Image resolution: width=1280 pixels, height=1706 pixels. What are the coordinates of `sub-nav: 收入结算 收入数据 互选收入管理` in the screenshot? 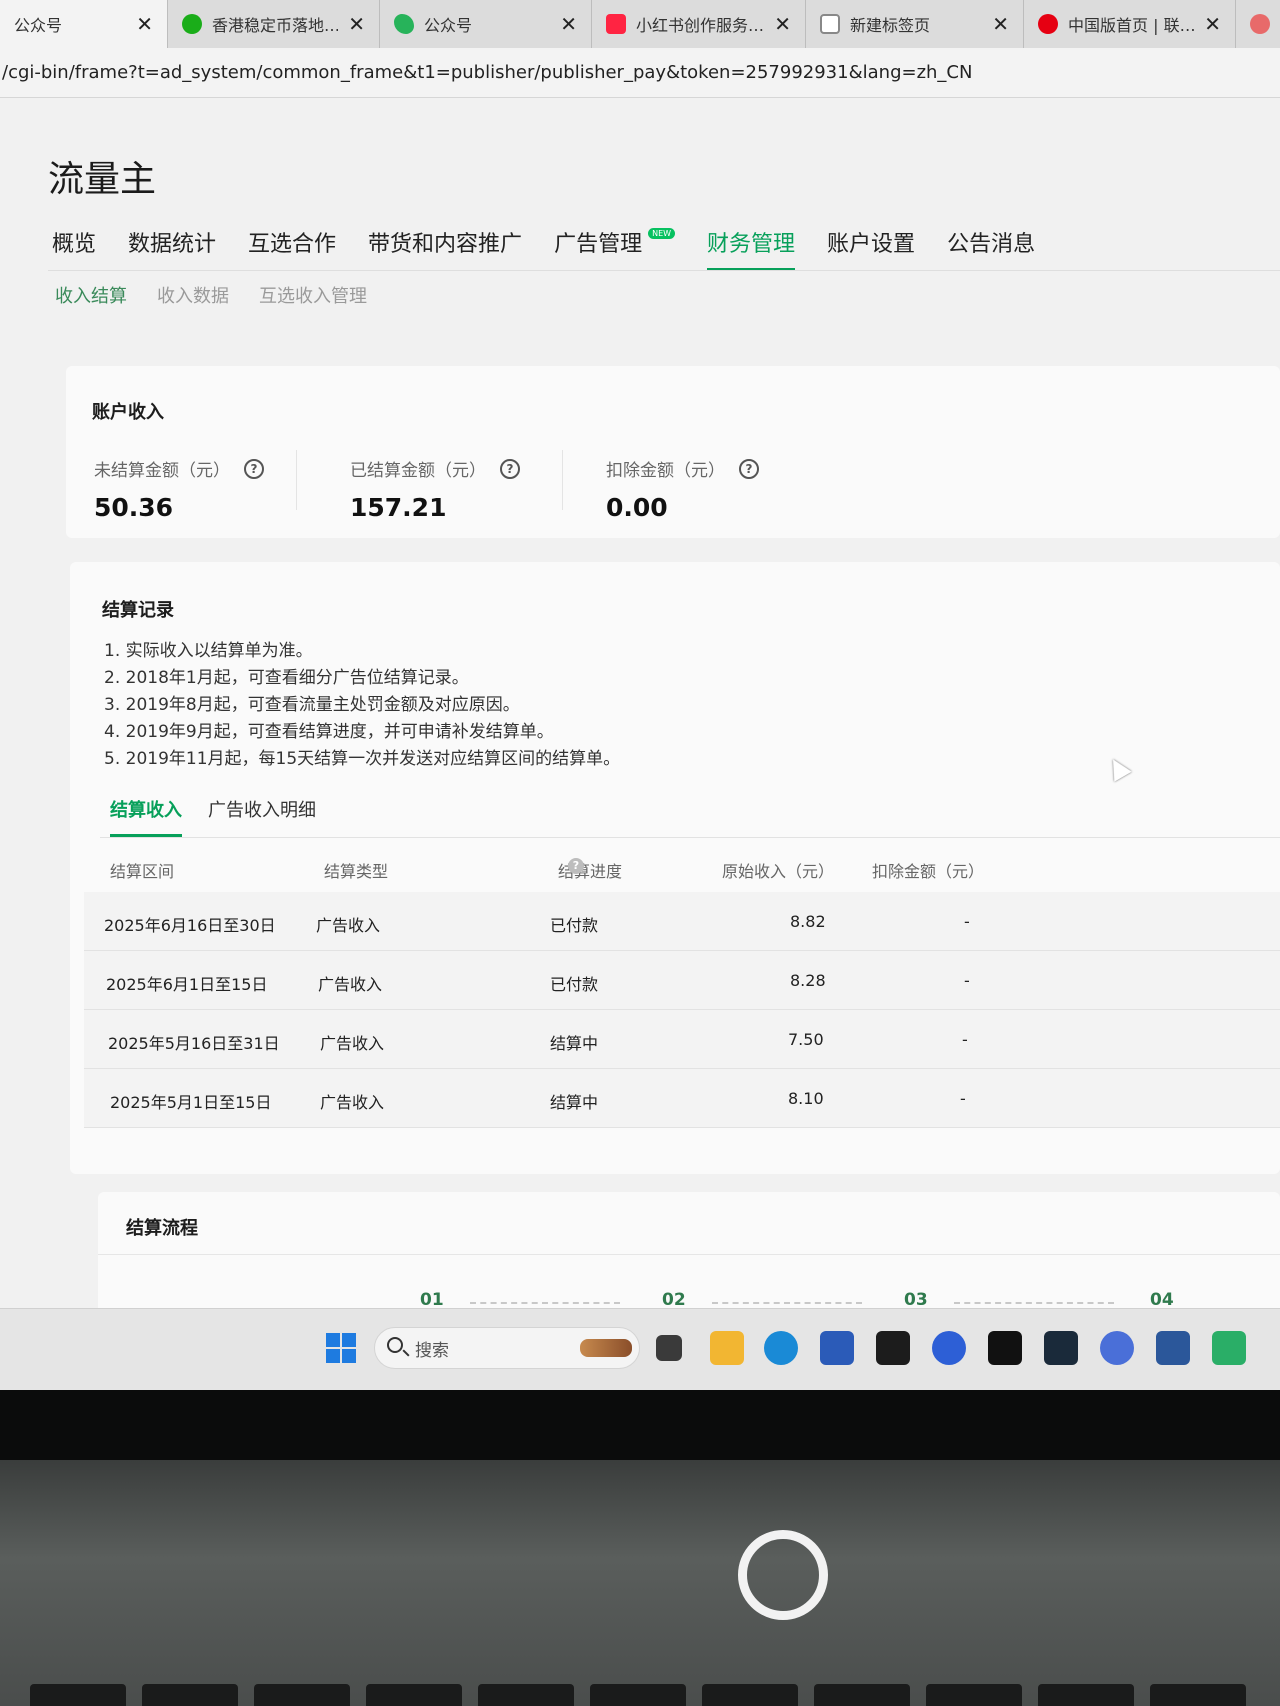 It's located at (226, 295).